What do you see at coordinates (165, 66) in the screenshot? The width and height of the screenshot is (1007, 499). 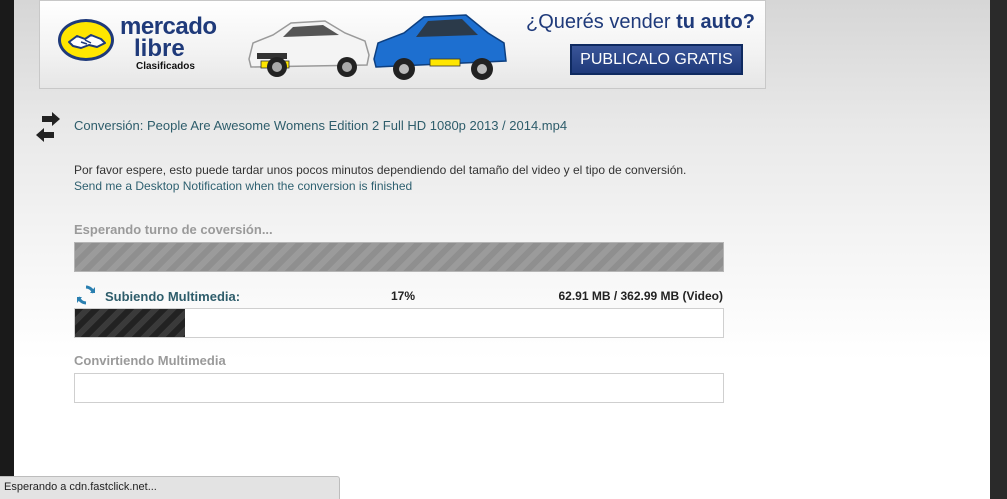 I see `brand-subtitle: Clasificados` at bounding box center [165, 66].